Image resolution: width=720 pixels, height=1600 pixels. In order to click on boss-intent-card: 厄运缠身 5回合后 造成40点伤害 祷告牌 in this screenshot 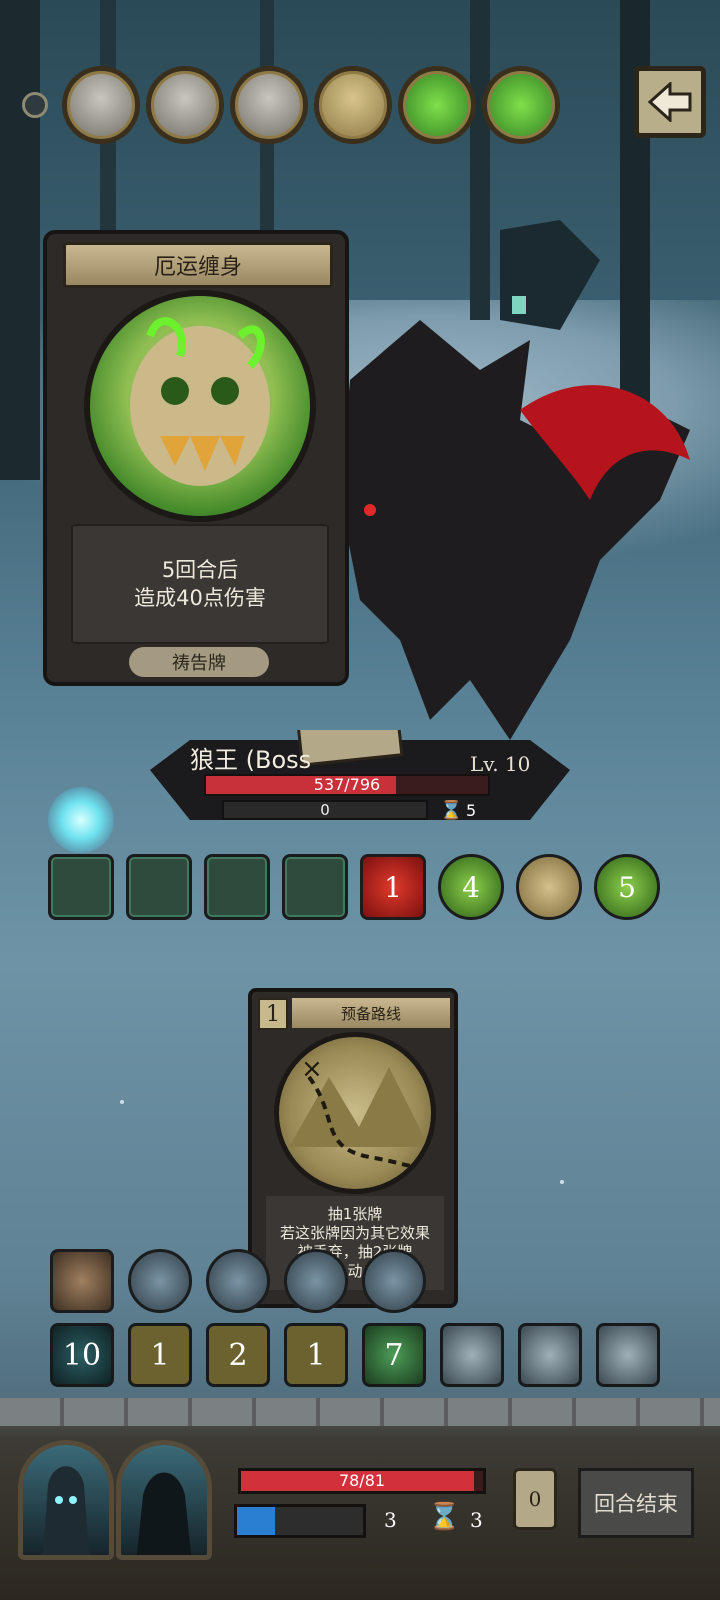, I will do `click(196, 458)`.